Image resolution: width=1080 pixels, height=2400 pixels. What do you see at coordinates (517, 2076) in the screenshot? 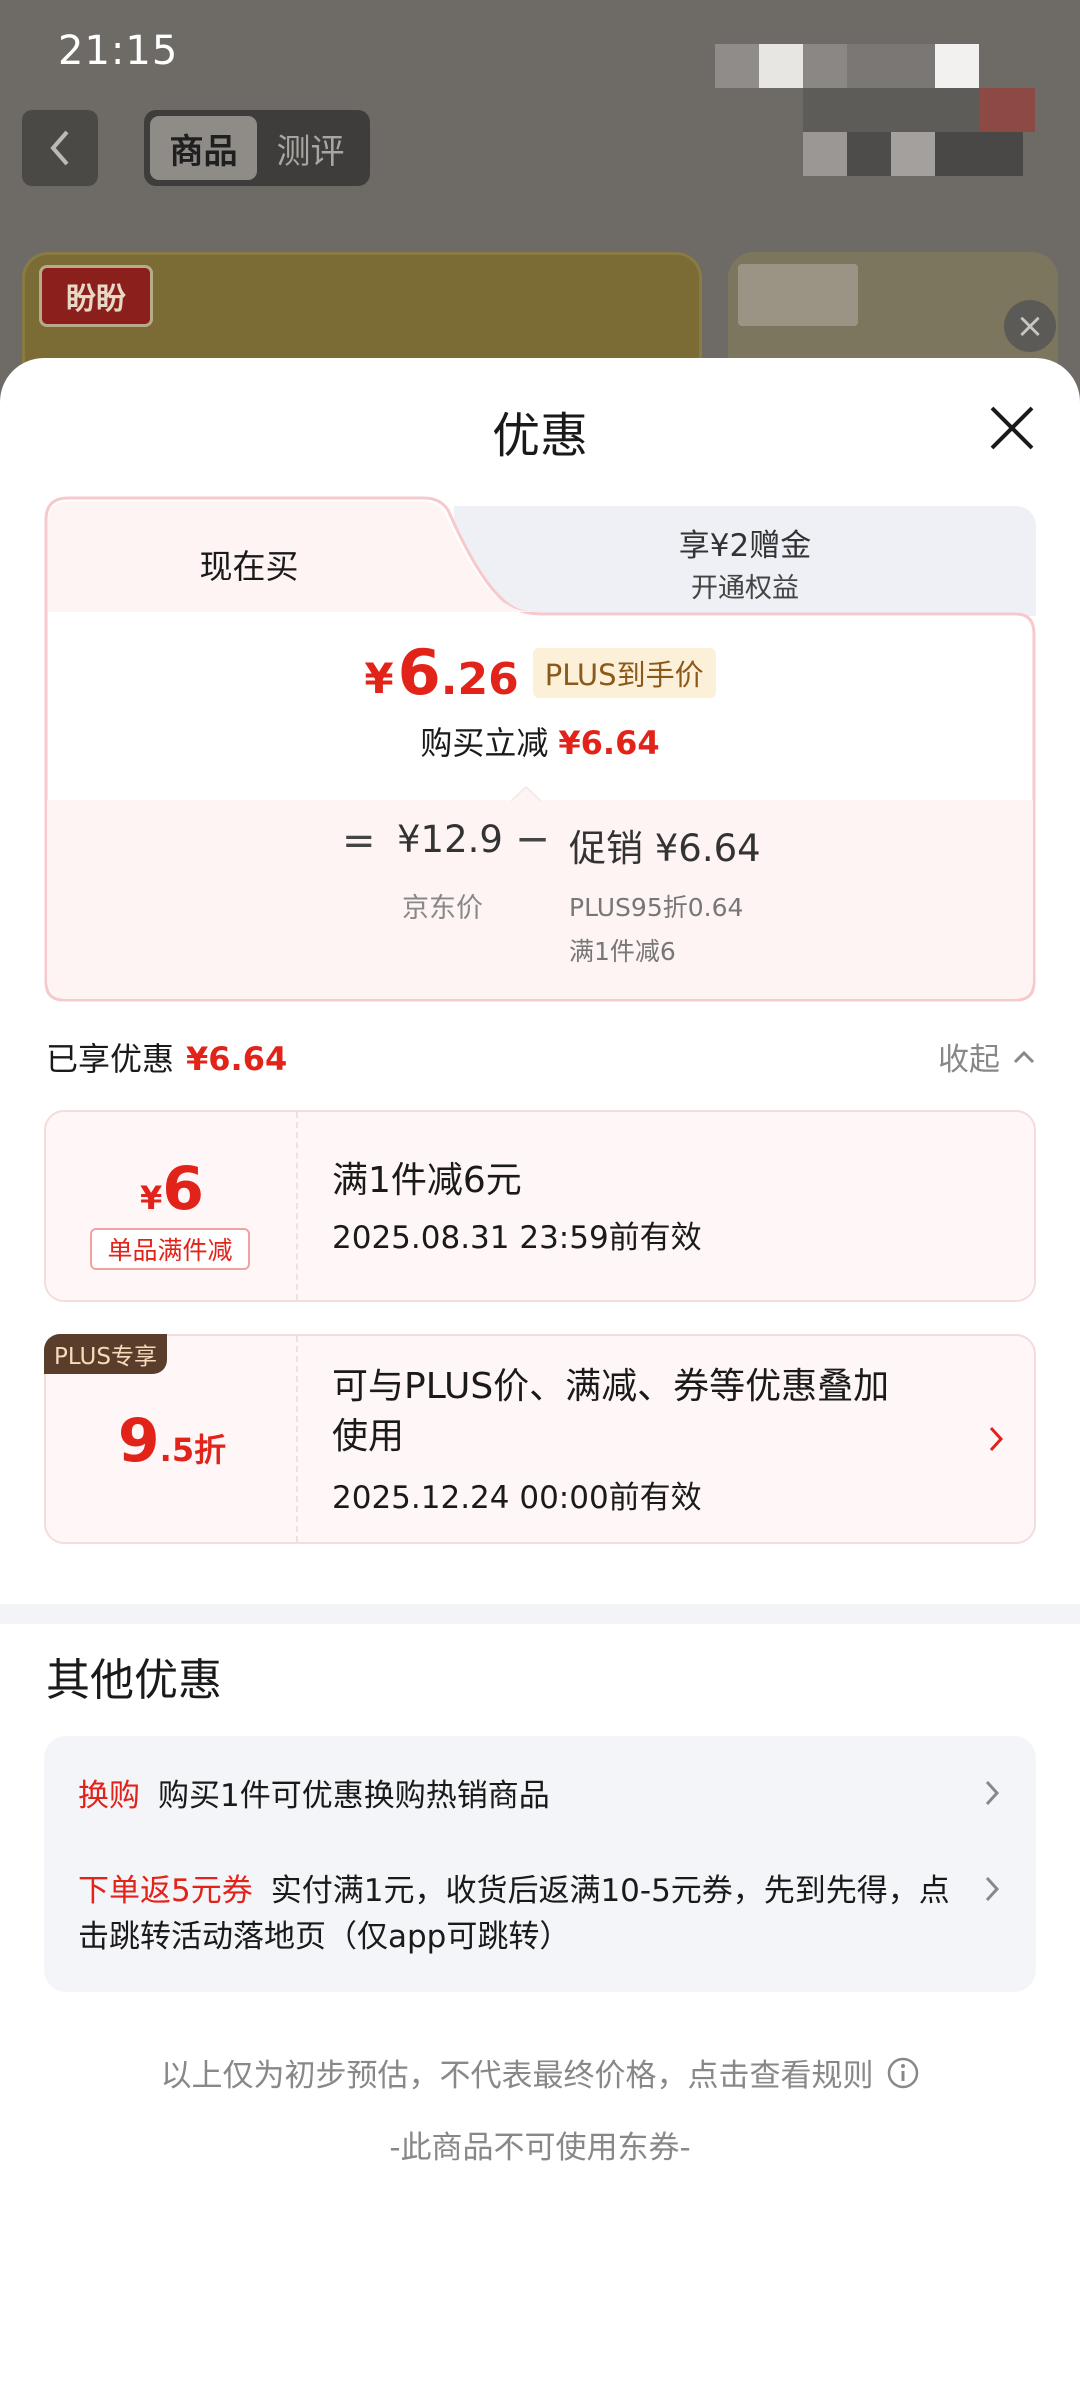
I see `disclaimer-text: 以上仅为初步预估，不代表最终价格，点击查看规则` at bounding box center [517, 2076].